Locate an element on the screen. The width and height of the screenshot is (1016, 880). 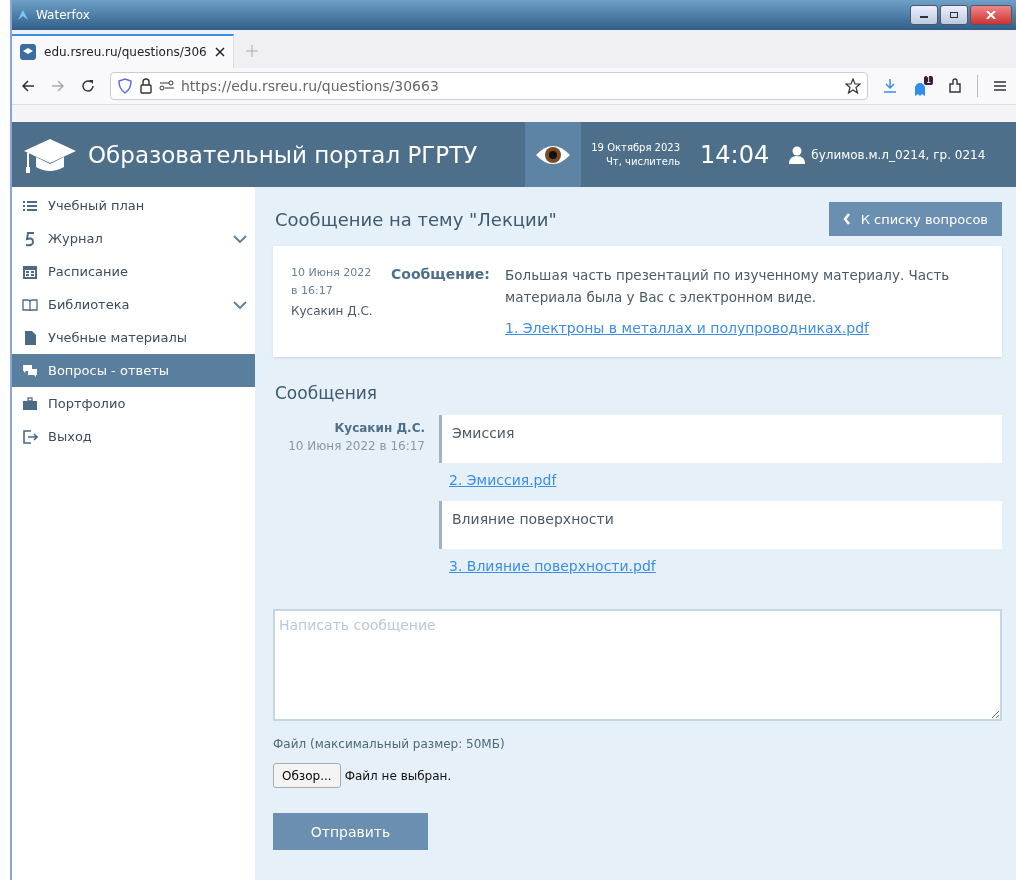
close-button is located at coordinates (991, 15).